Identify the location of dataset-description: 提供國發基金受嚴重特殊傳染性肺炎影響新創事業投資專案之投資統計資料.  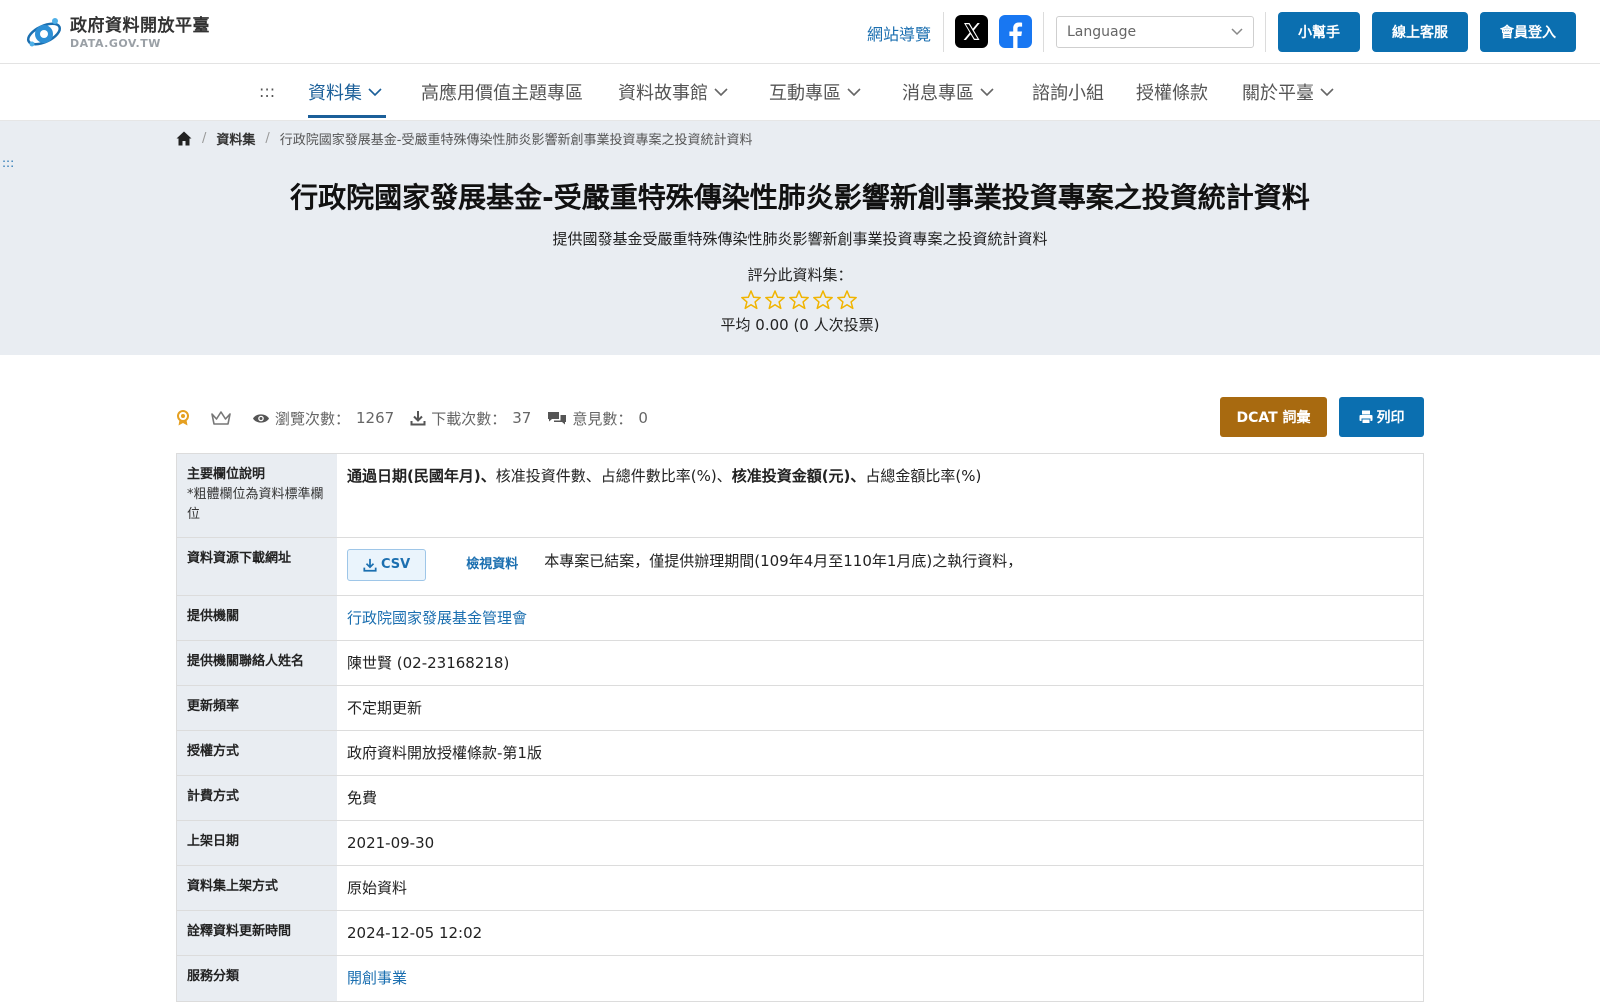
(800, 239).